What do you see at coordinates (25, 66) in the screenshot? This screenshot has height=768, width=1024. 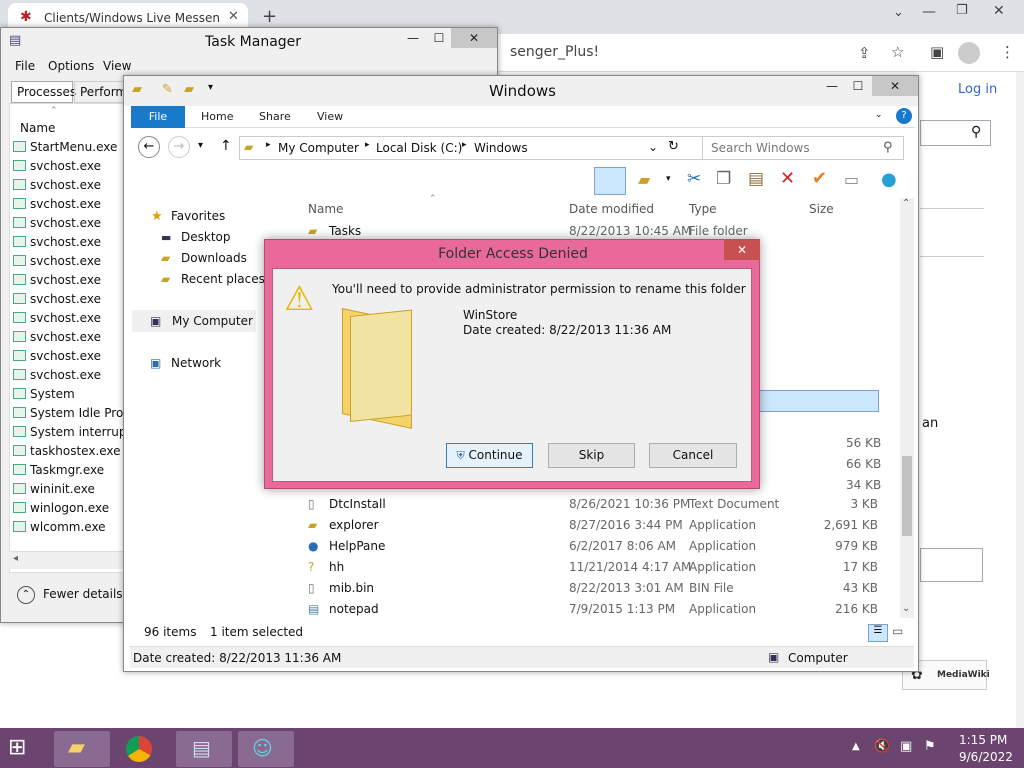 I see `tm-menu-file: File` at bounding box center [25, 66].